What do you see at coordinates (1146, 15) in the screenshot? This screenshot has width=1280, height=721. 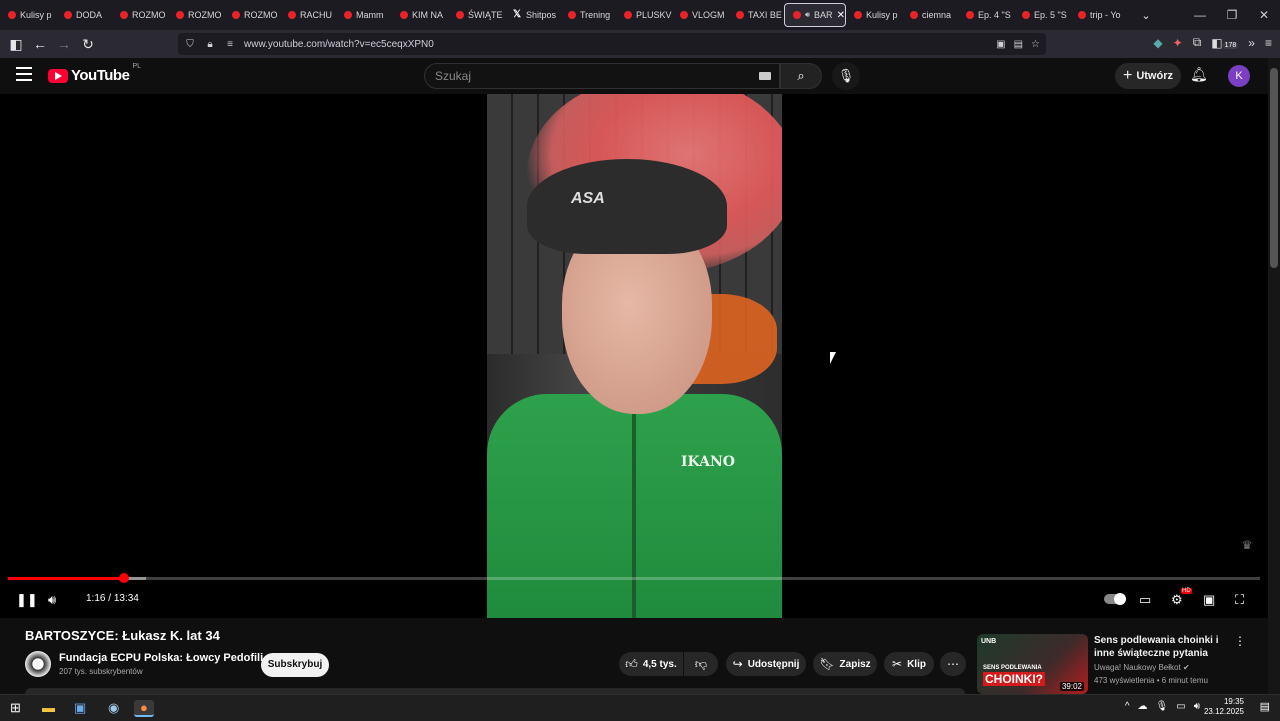 I see `tab-list-chevron-icon: ⌄` at bounding box center [1146, 15].